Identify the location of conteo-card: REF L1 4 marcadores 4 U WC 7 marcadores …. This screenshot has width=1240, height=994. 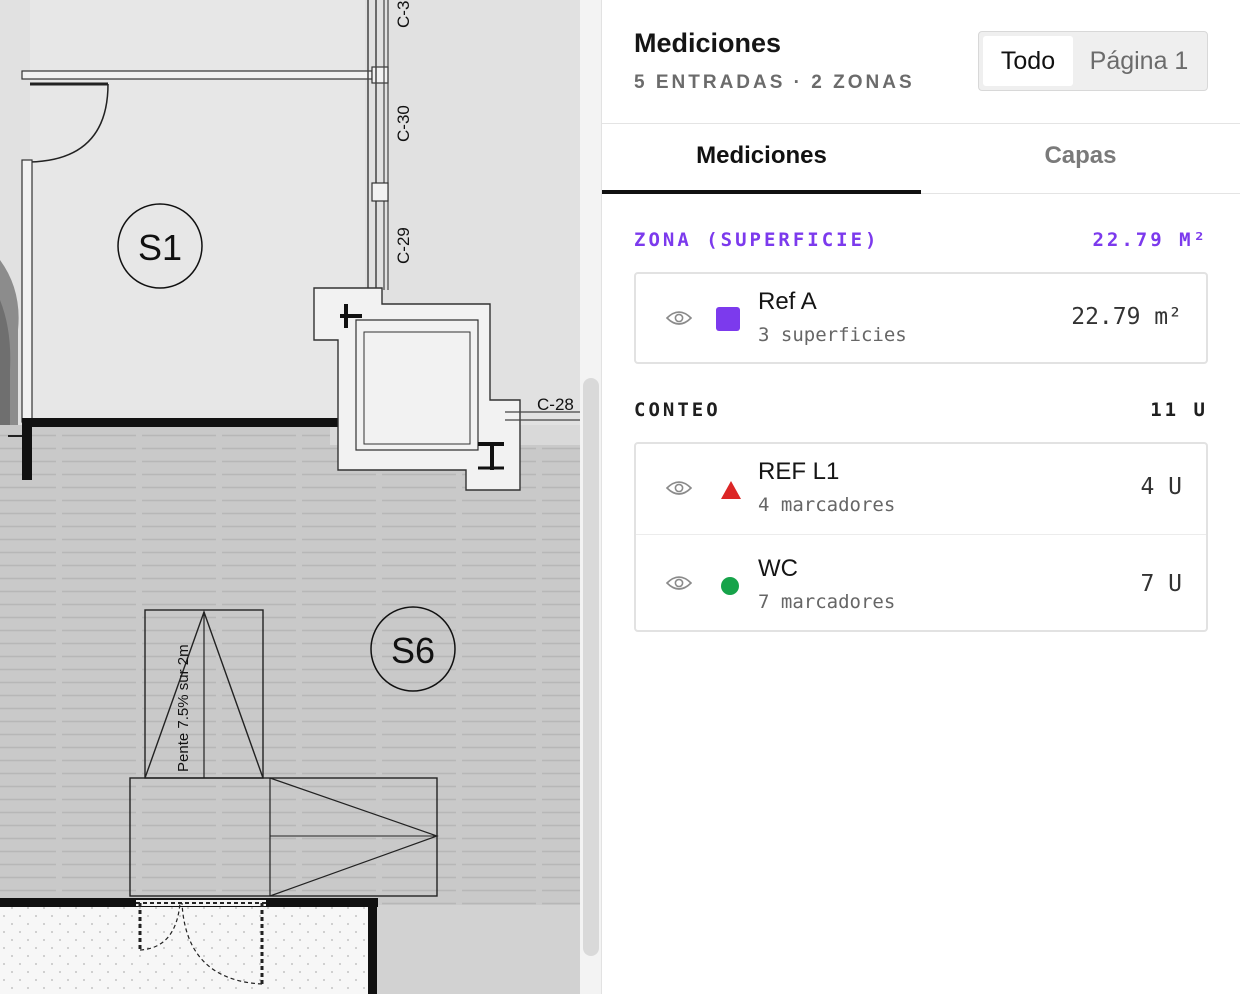
(921, 537).